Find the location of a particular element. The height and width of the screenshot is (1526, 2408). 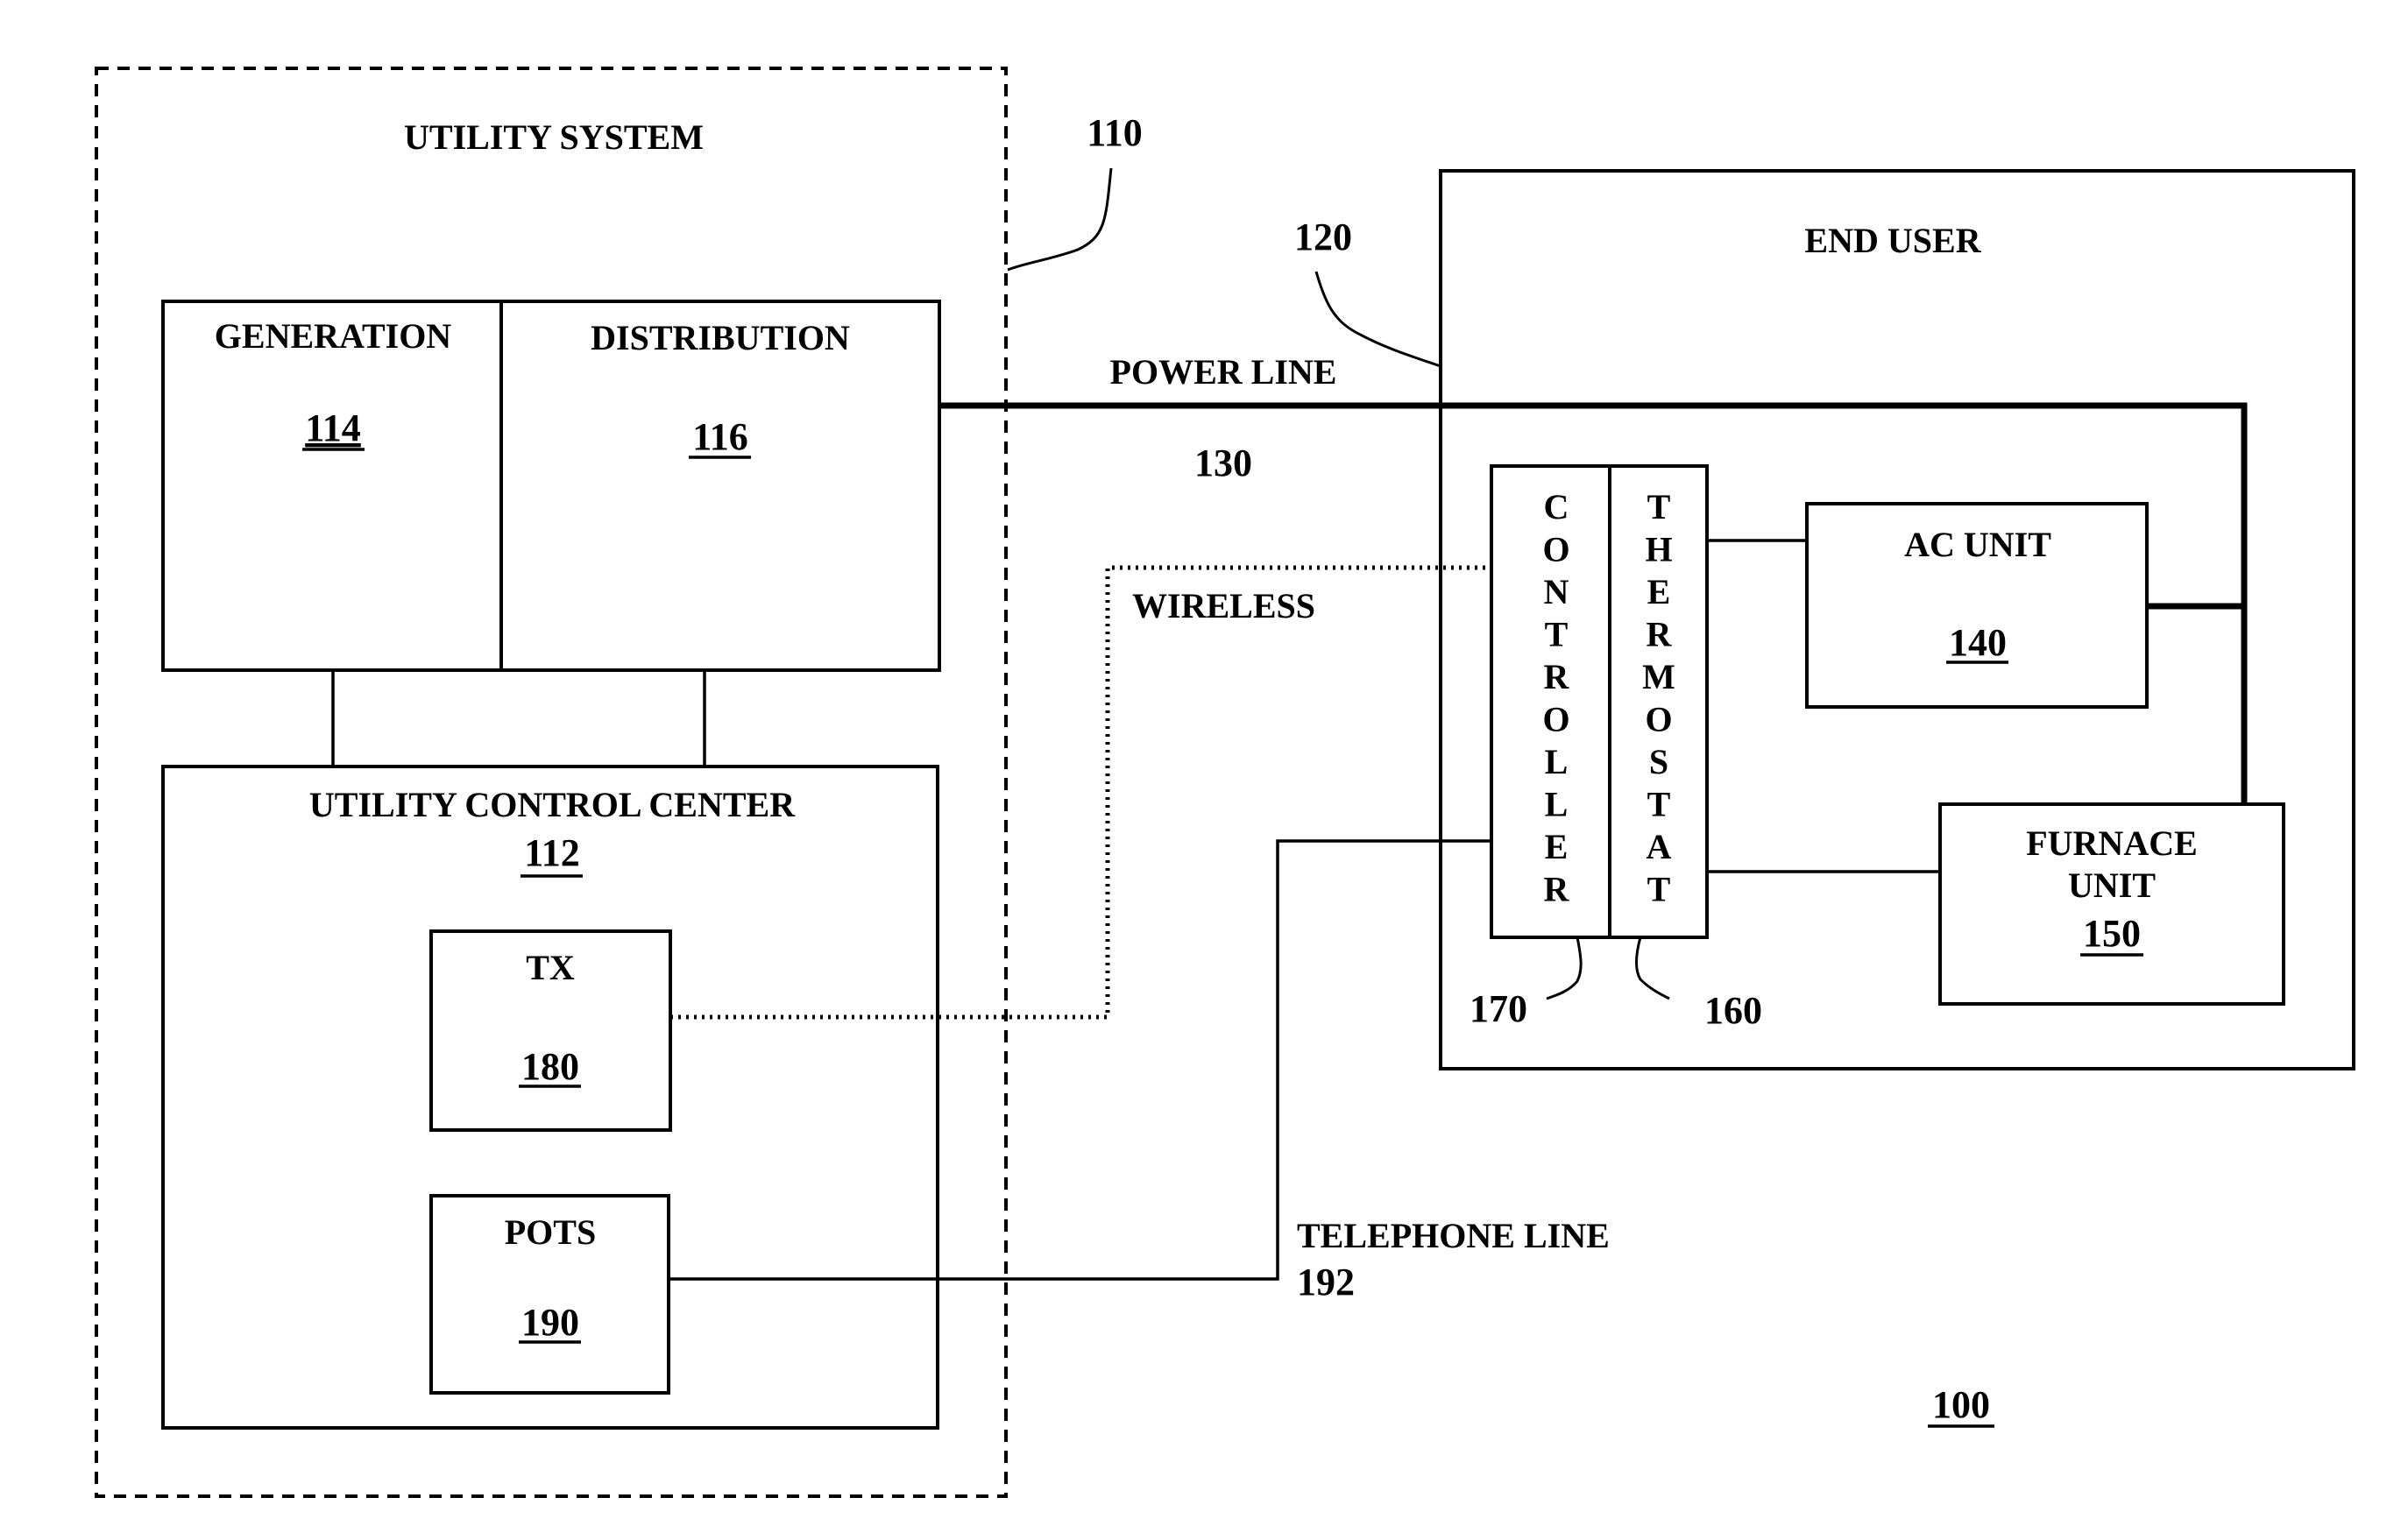

utility-system-ref: 110 is located at coordinates (1115, 132).